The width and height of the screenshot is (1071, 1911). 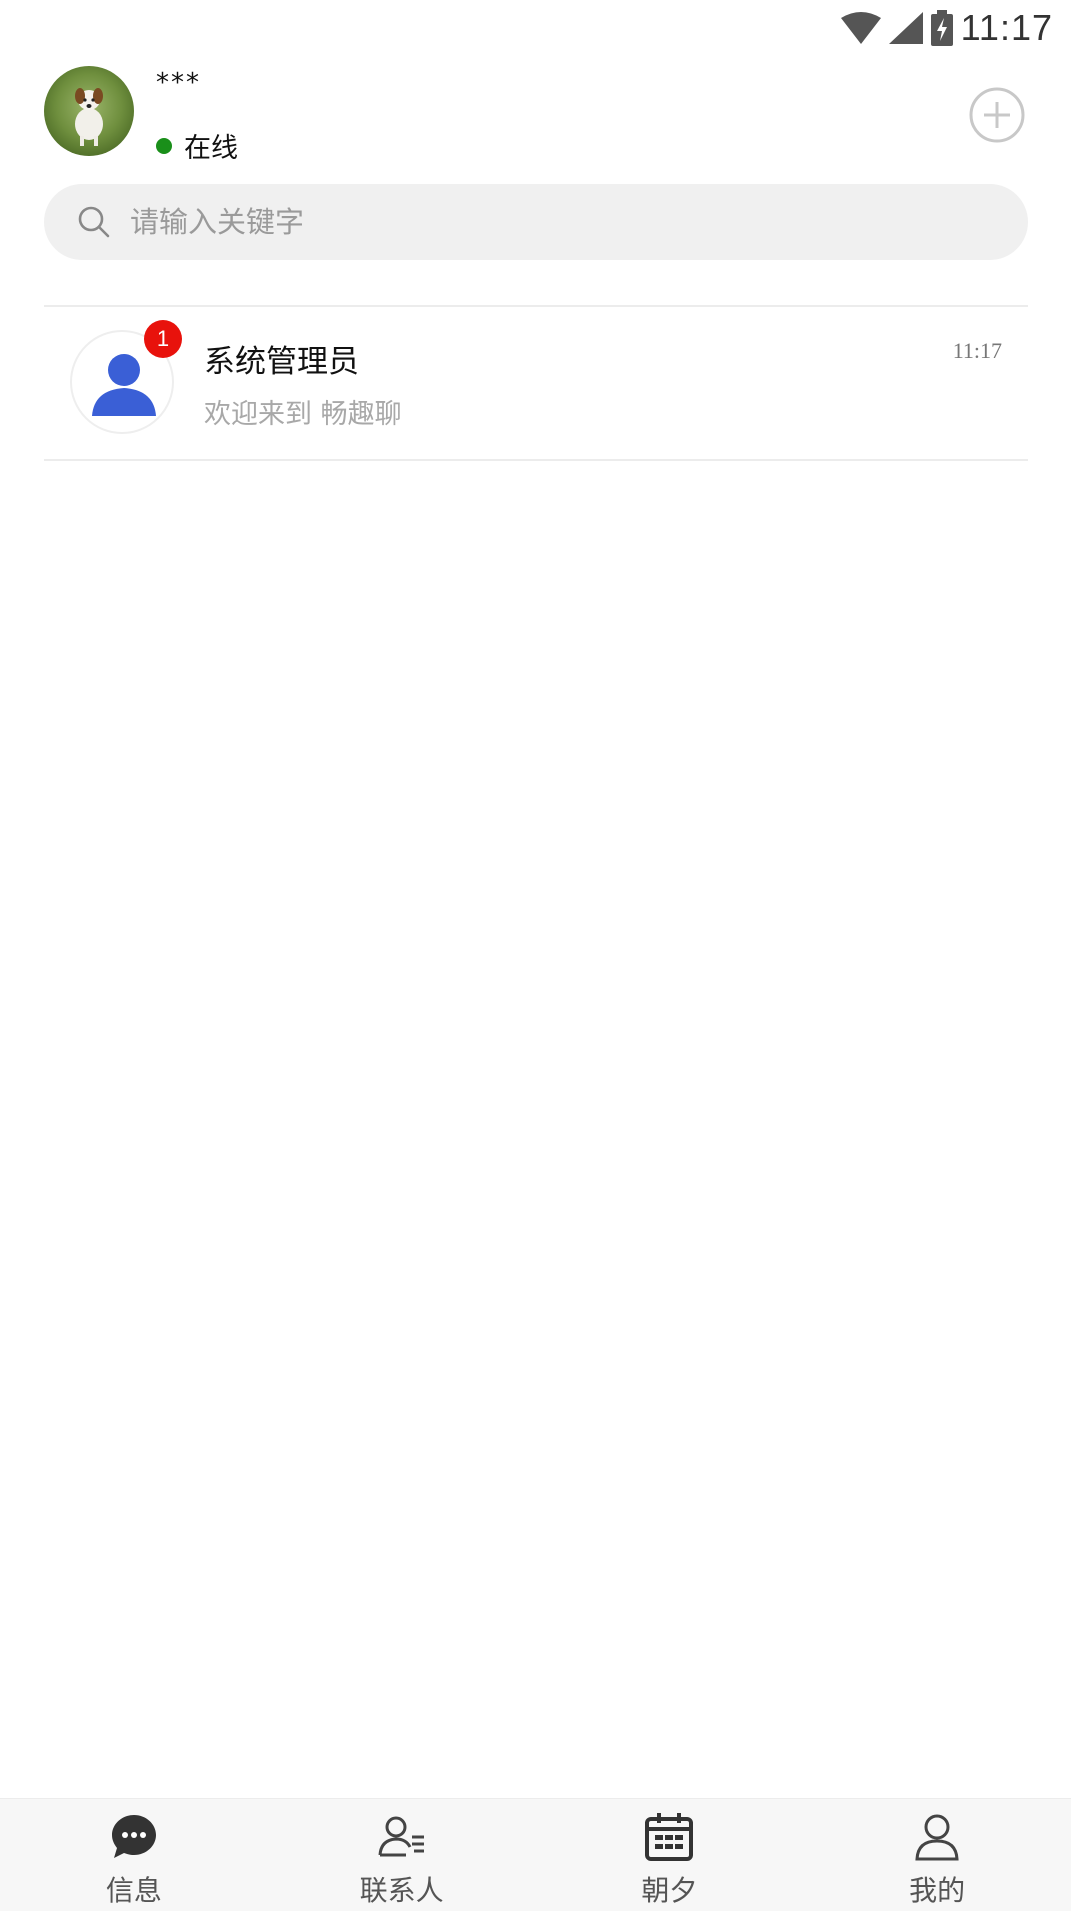 I want to click on header: *** 在线, so click(x=535, y=111).